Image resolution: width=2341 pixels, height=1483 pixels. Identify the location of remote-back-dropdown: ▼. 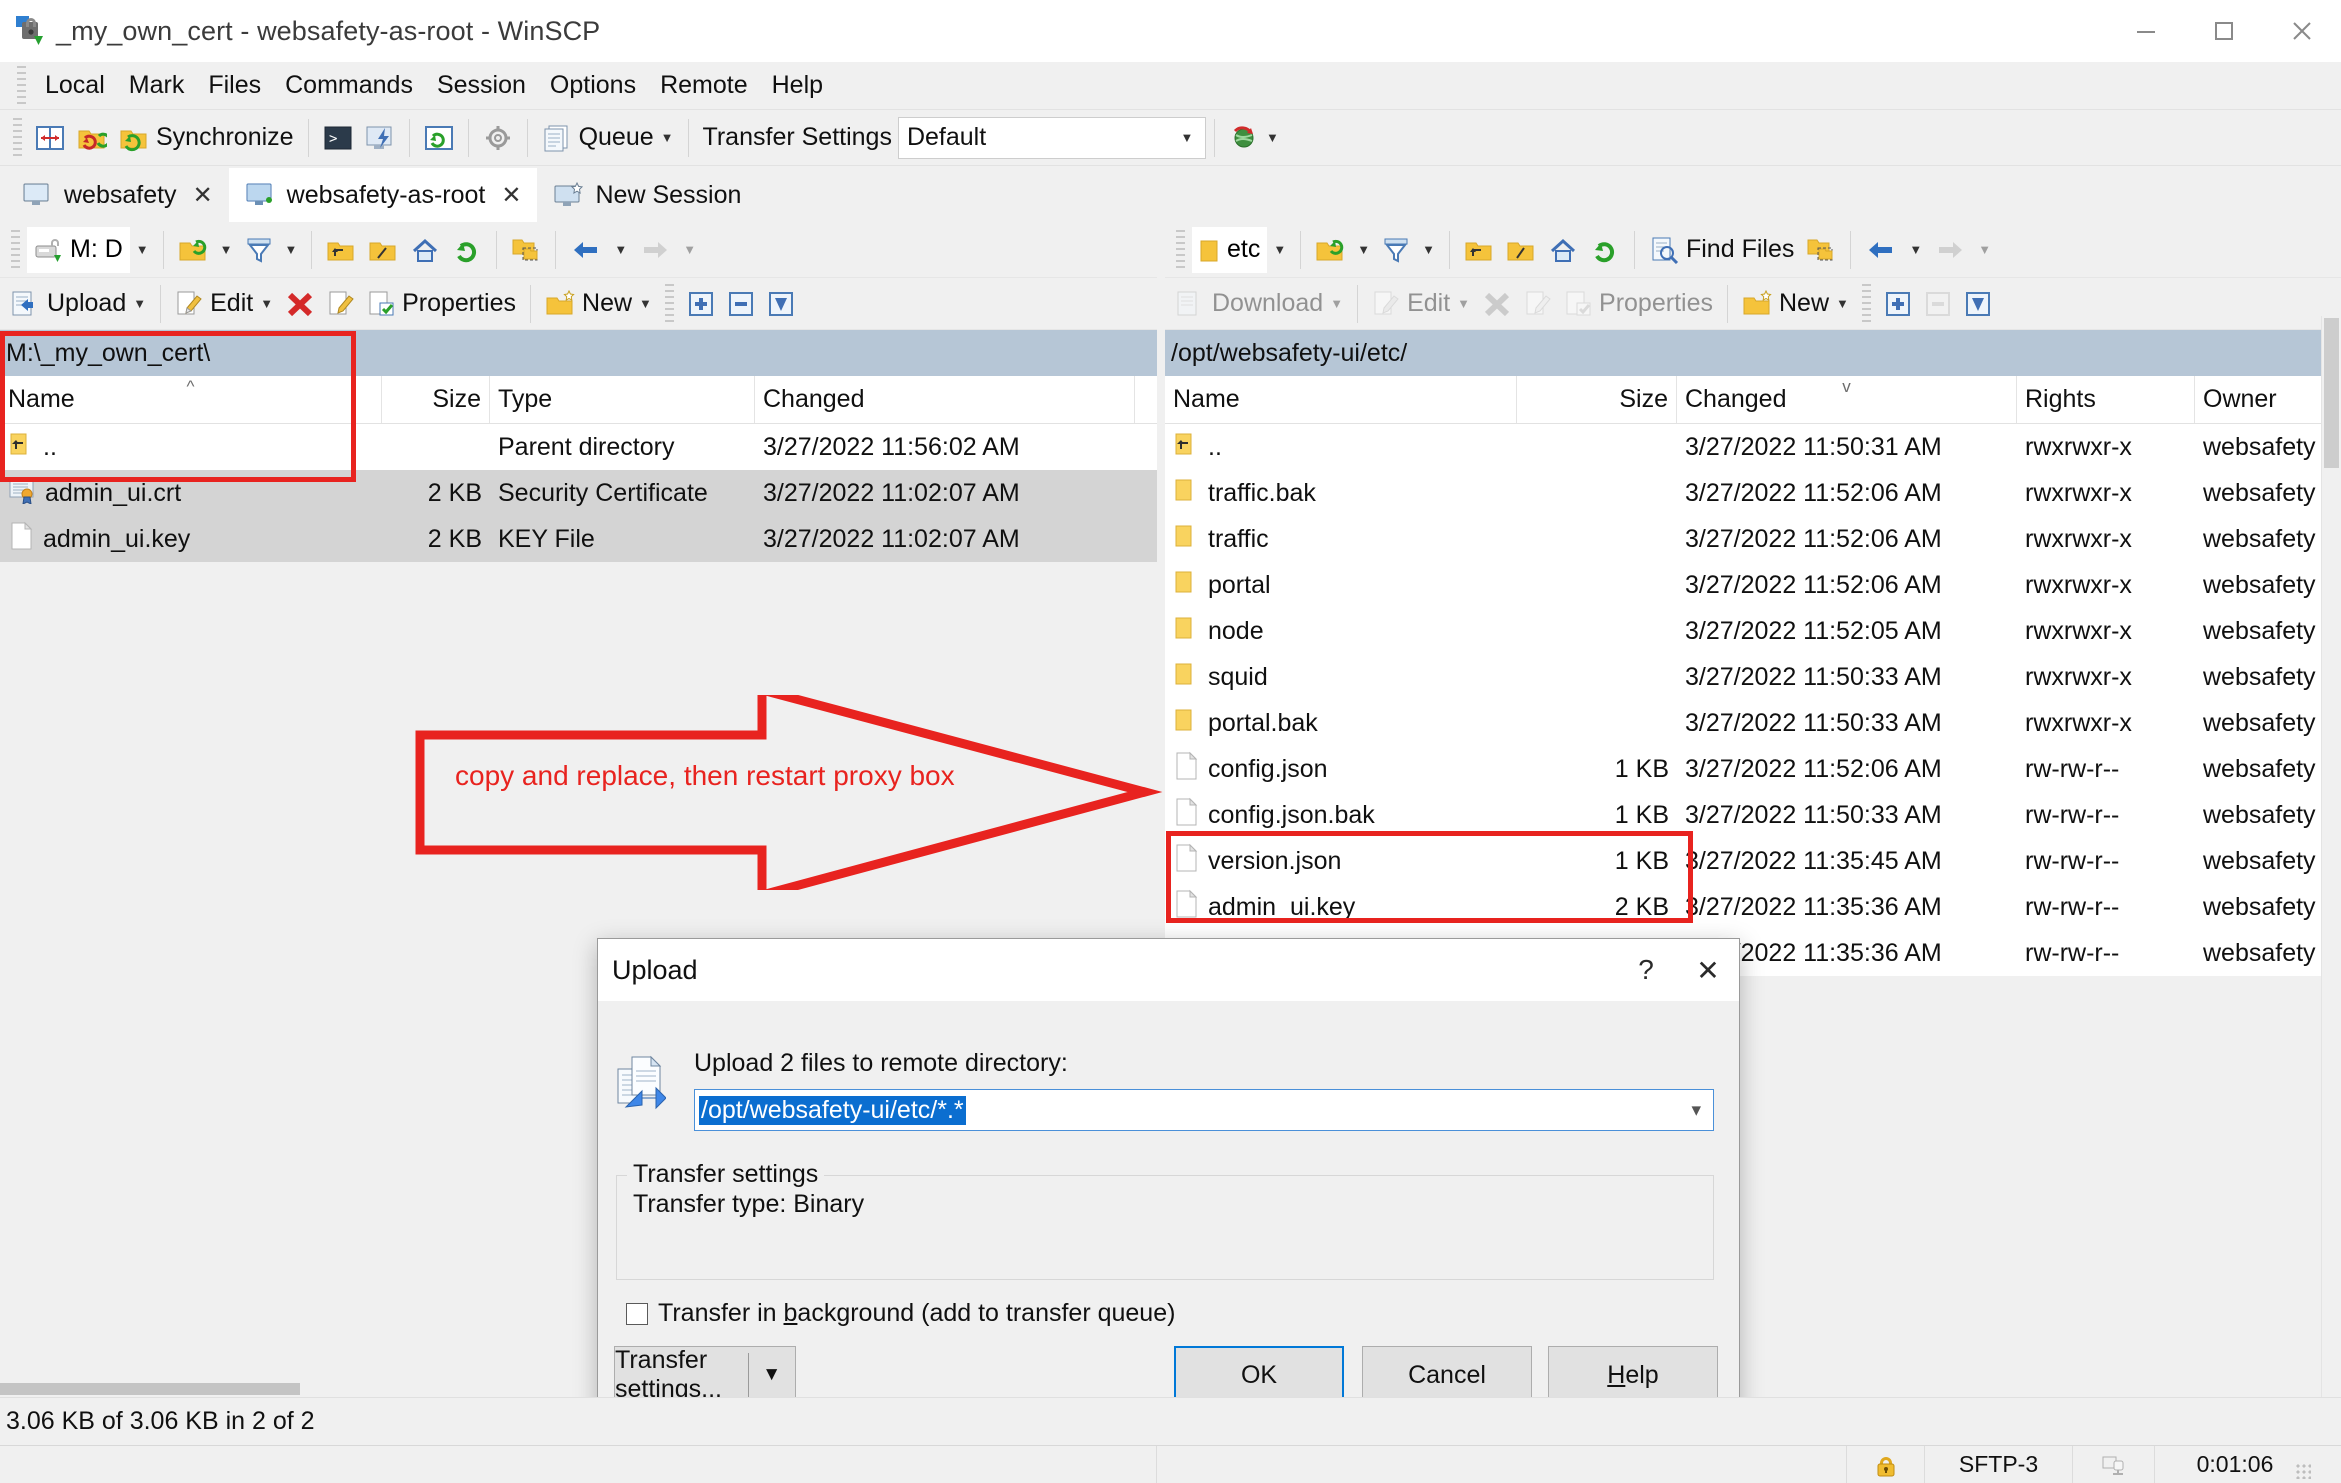
(1915, 250).